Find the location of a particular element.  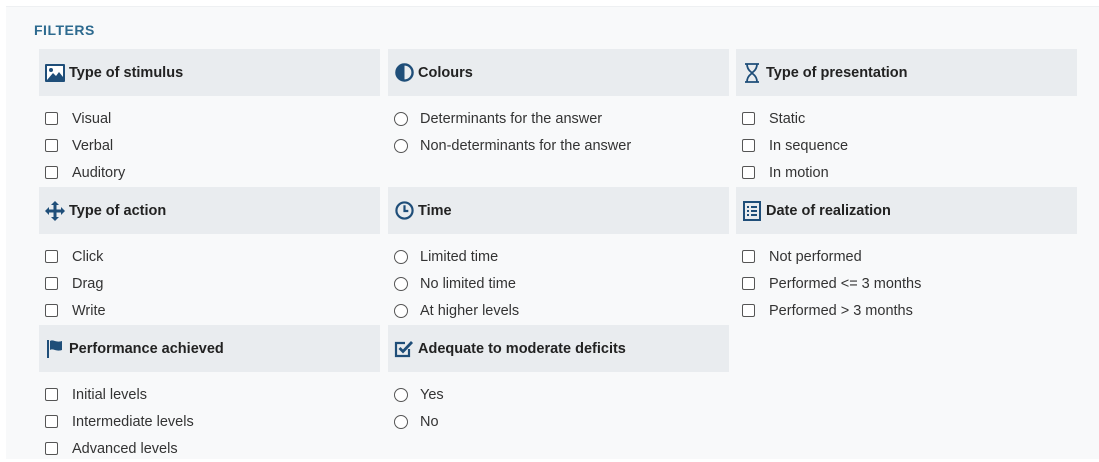

option-label: Visual is located at coordinates (92, 118).